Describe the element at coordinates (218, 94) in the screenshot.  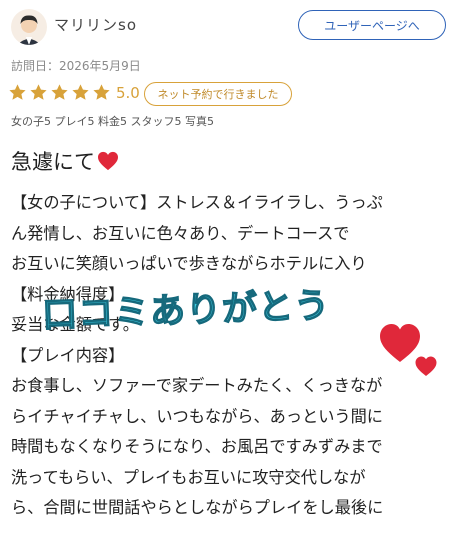
I see `reservation-badge: ネット予約で行きました` at that location.